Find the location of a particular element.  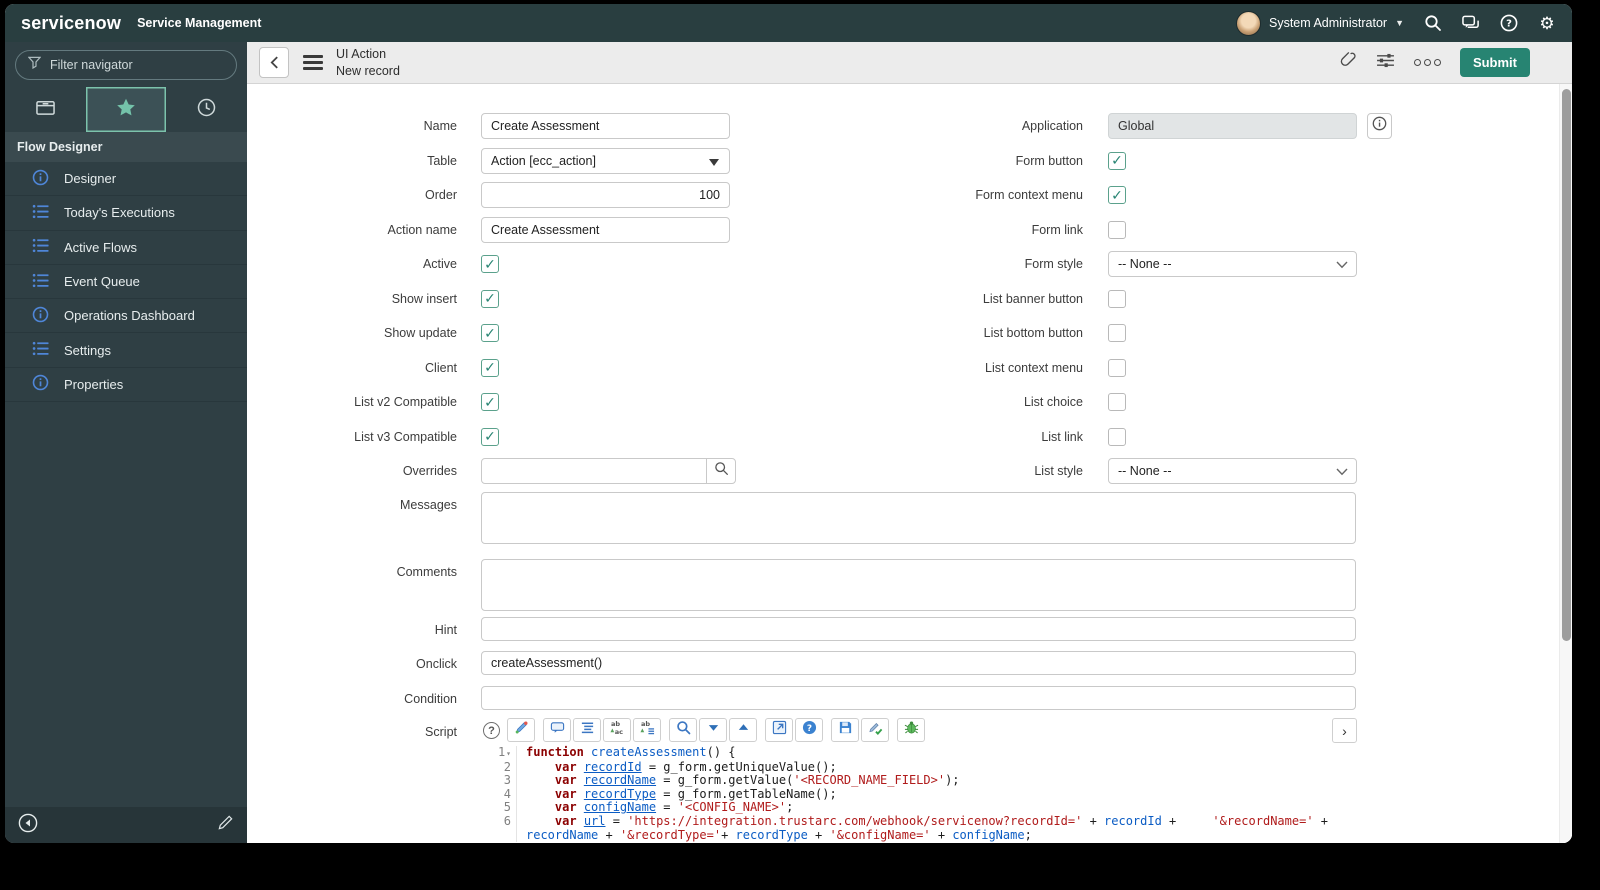

sidebar-item-properties: Properties is located at coordinates (126, 385).